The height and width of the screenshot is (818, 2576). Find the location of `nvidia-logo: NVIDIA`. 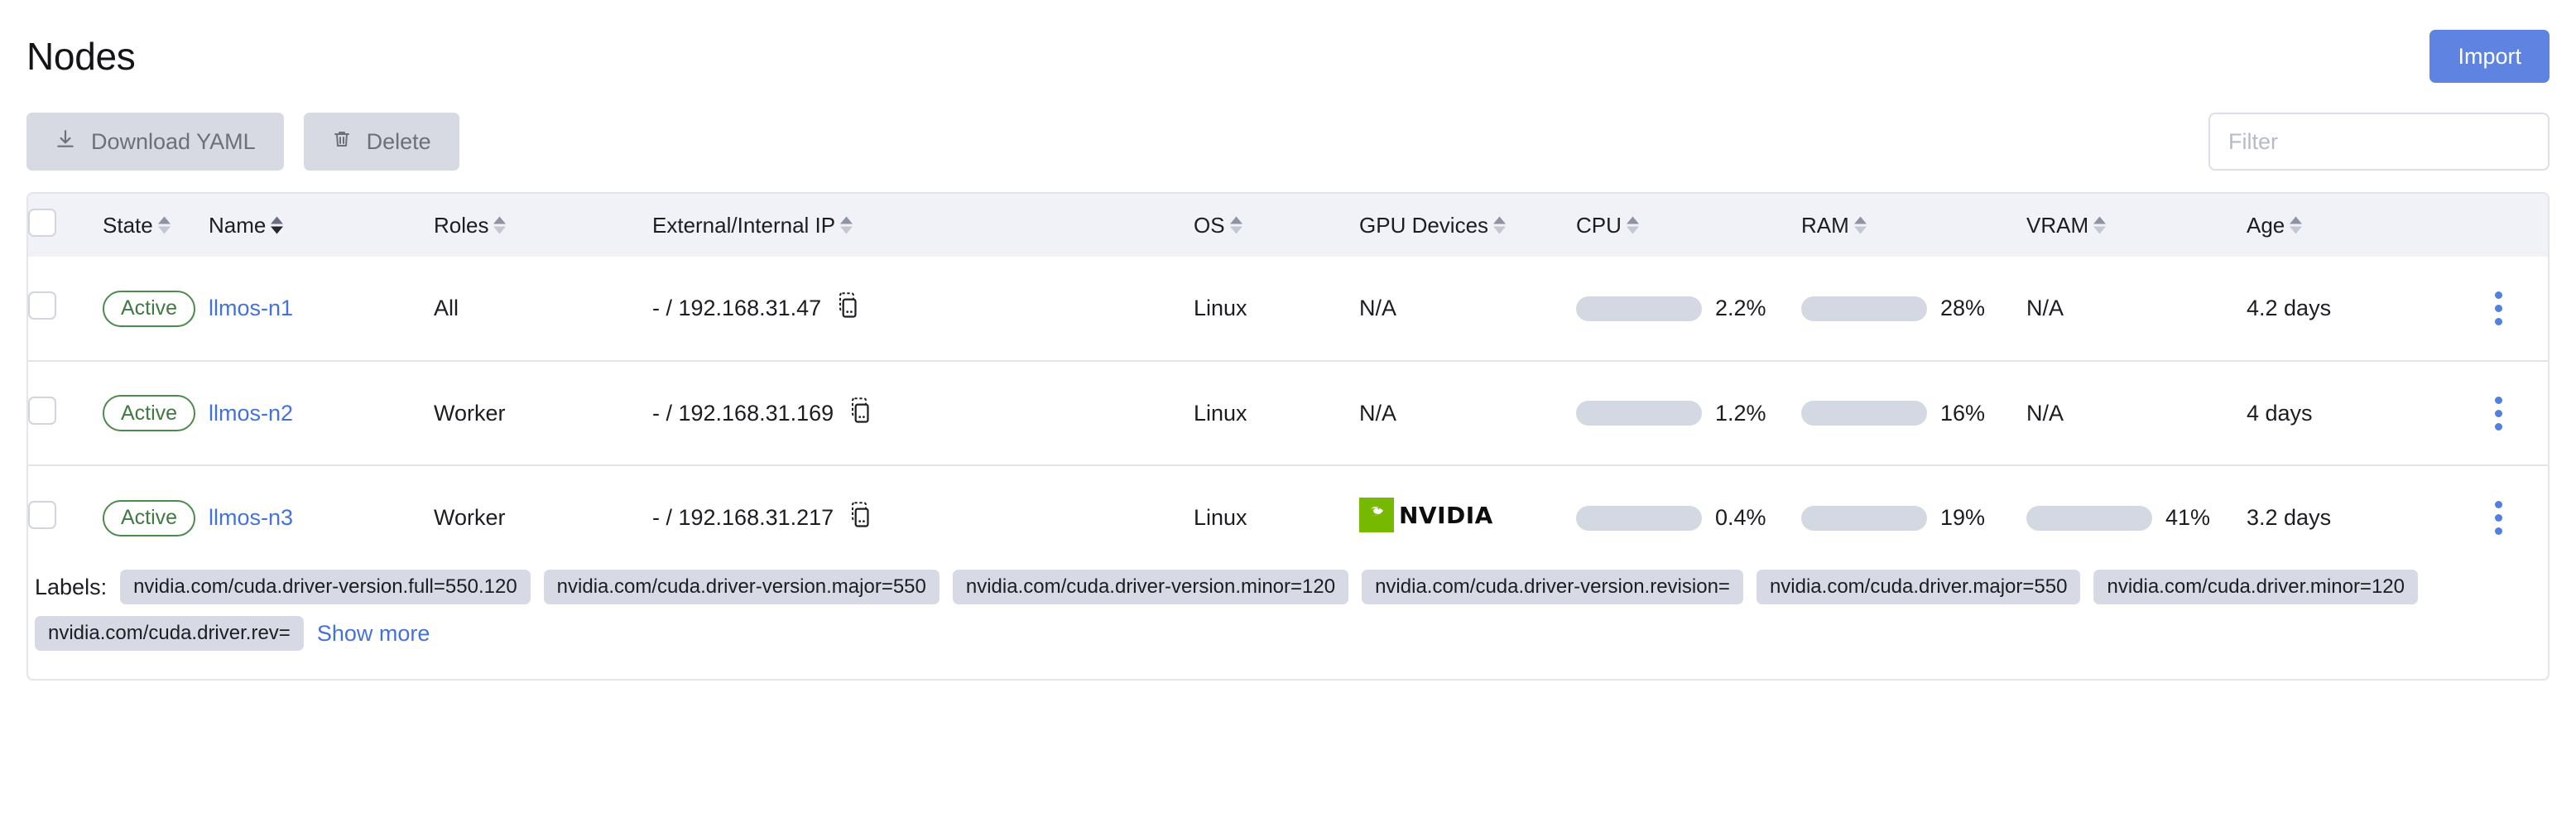

nvidia-logo: NVIDIA is located at coordinates (1426, 515).